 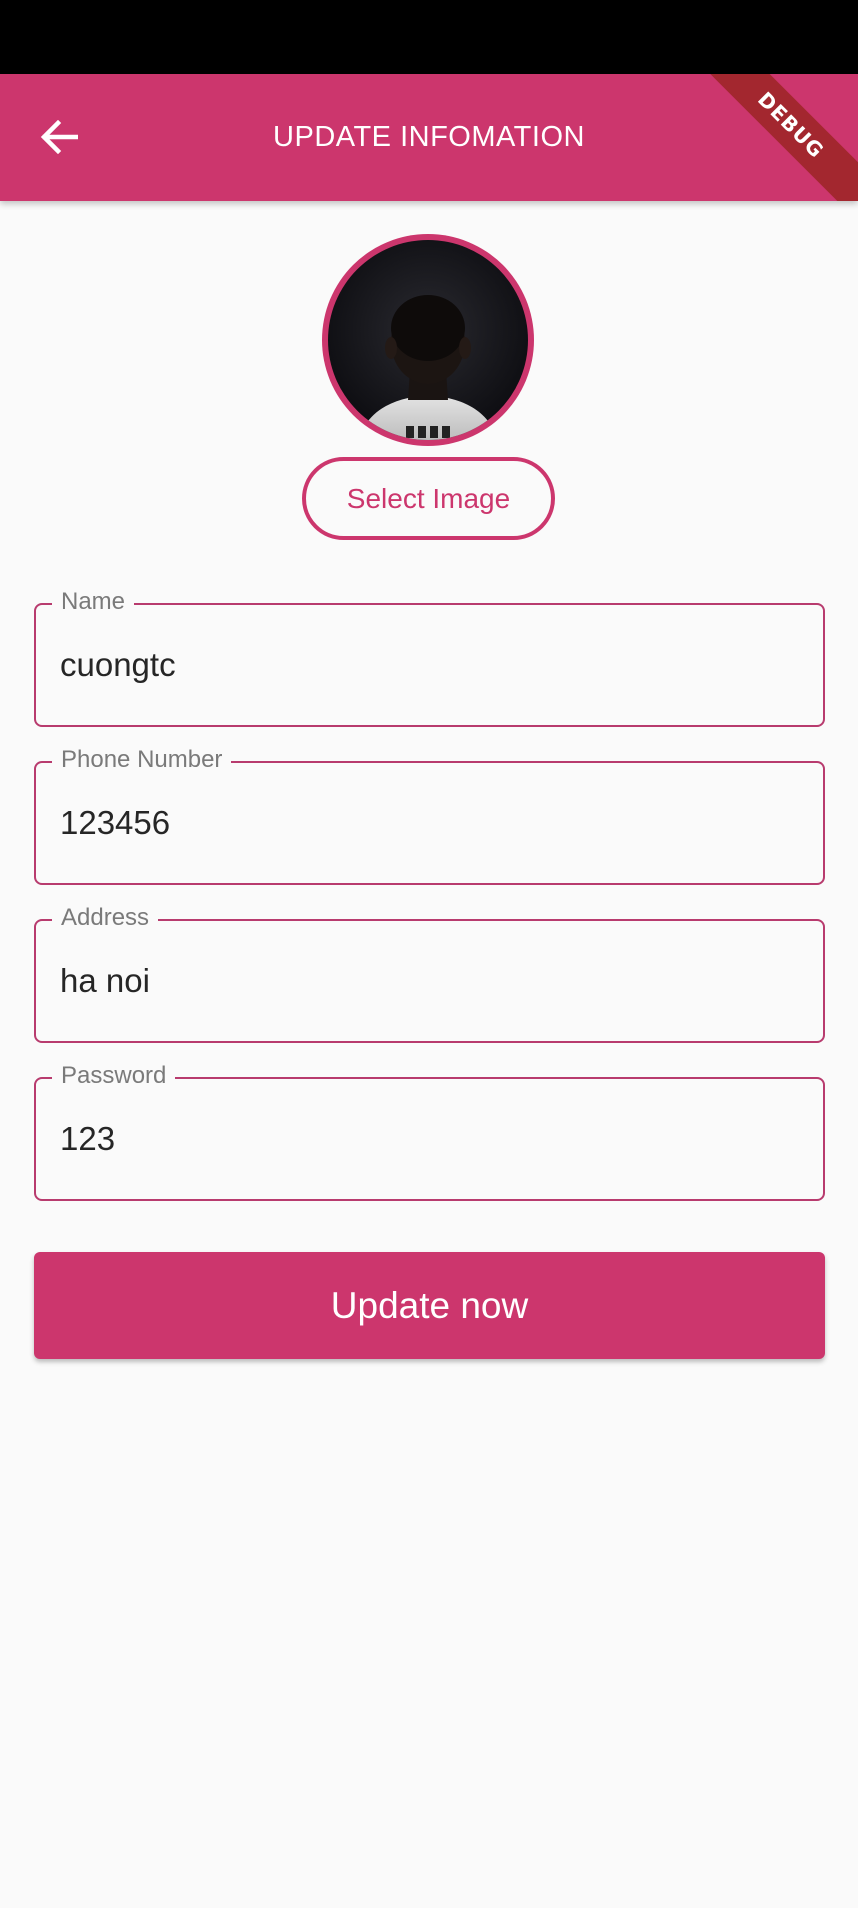 I want to click on address-input: ha noi, so click(x=105, y=981).